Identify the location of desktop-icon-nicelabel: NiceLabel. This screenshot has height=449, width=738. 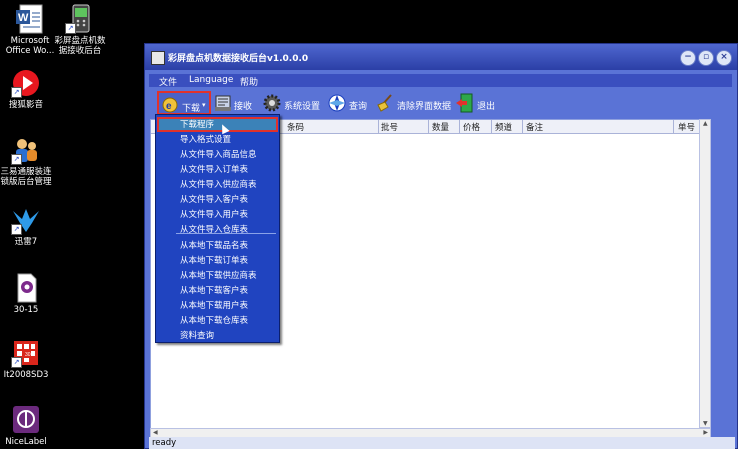
(28, 426).